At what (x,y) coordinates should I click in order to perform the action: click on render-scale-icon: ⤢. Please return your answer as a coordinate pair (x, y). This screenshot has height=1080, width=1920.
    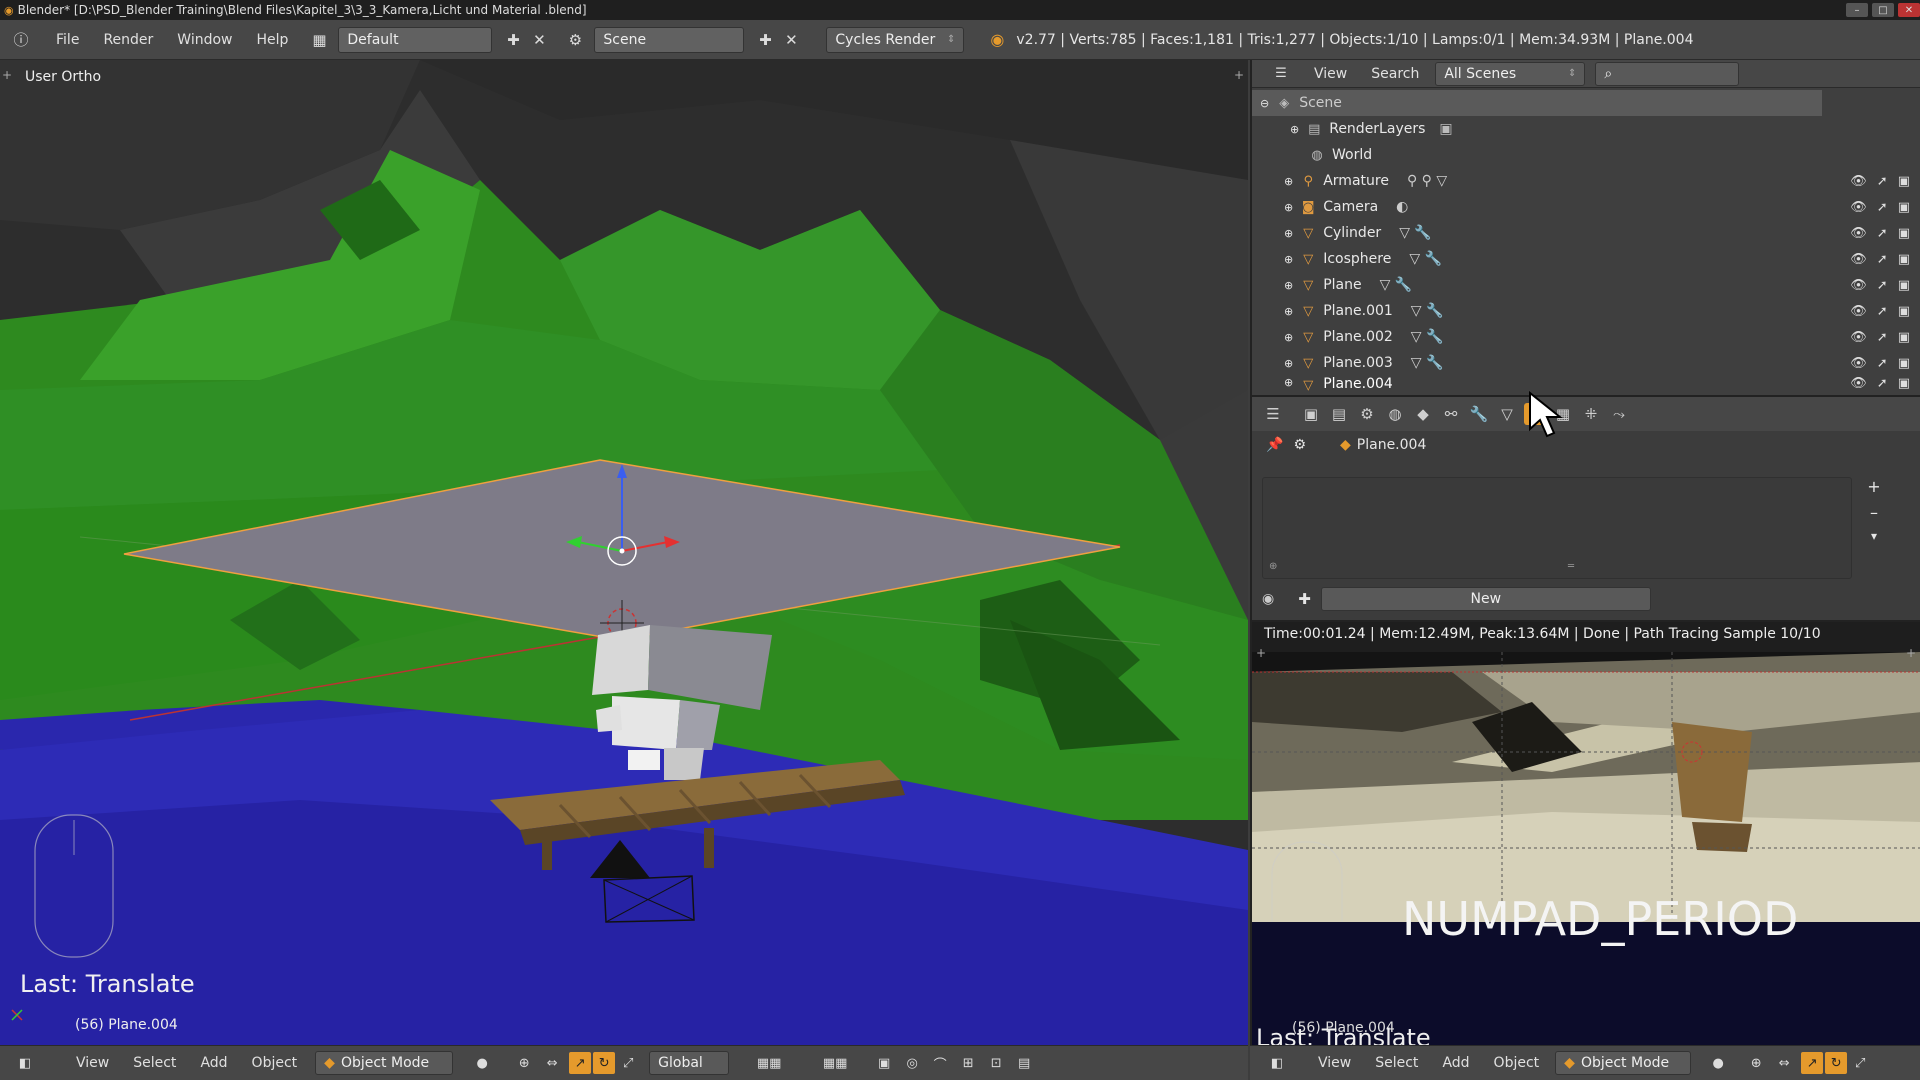
    Looking at the image, I should click on (1860, 1063).